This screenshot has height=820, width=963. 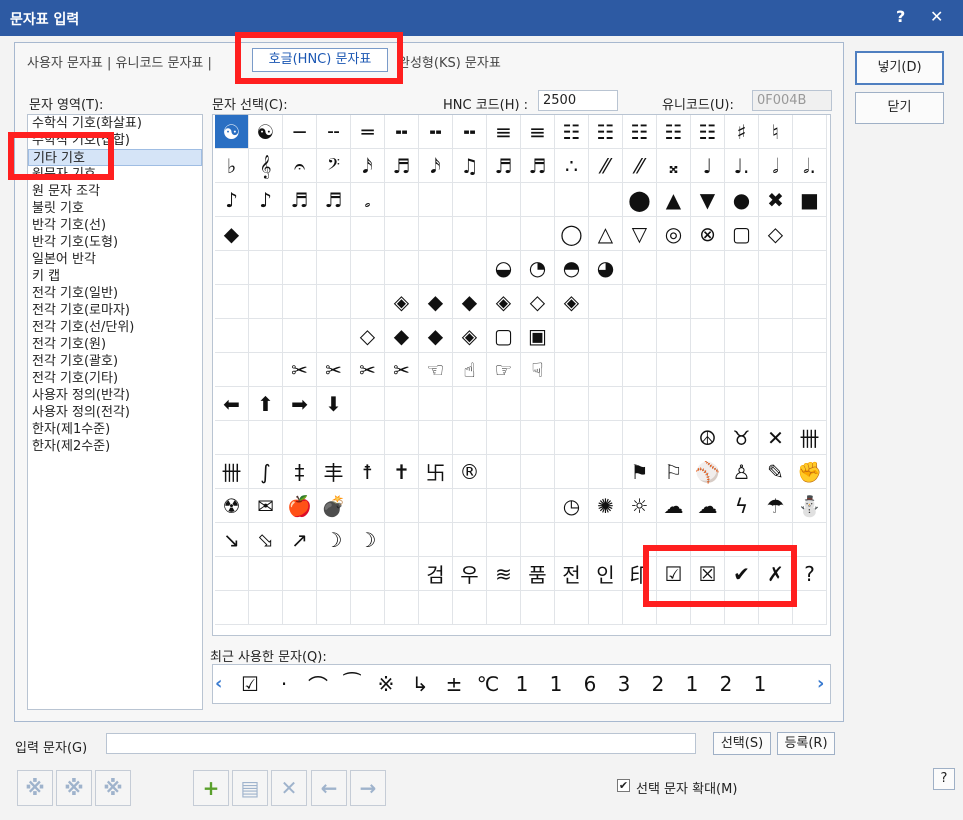 What do you see at coordinates (640, 506) in the screenshot?
I see `char-cell: ☼` at bounding box center [640, 506].